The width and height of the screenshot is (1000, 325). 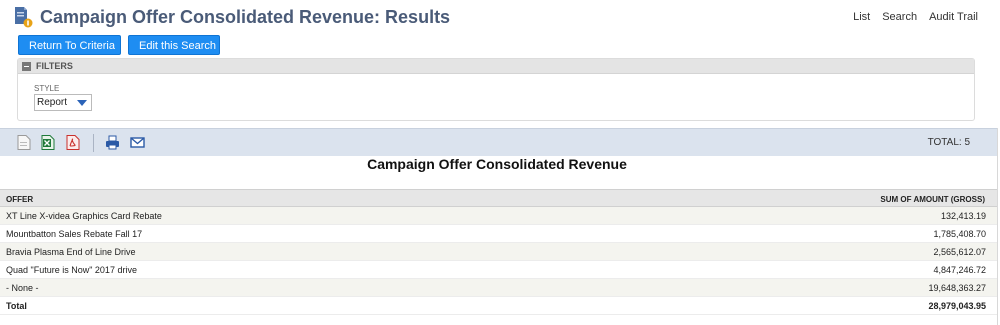 I want to click on amount-cell: 1,785,408.70, so click(x=959, y=234).